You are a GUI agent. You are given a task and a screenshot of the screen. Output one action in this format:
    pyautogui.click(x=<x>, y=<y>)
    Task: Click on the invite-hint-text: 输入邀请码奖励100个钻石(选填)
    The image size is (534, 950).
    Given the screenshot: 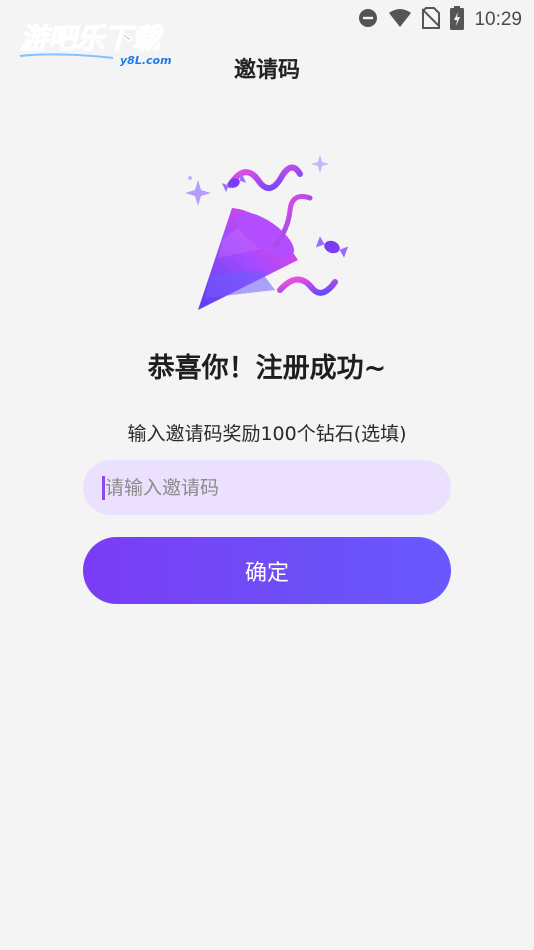 What is the action you would take?
    pyautogui.click(x=267, y=434)
    